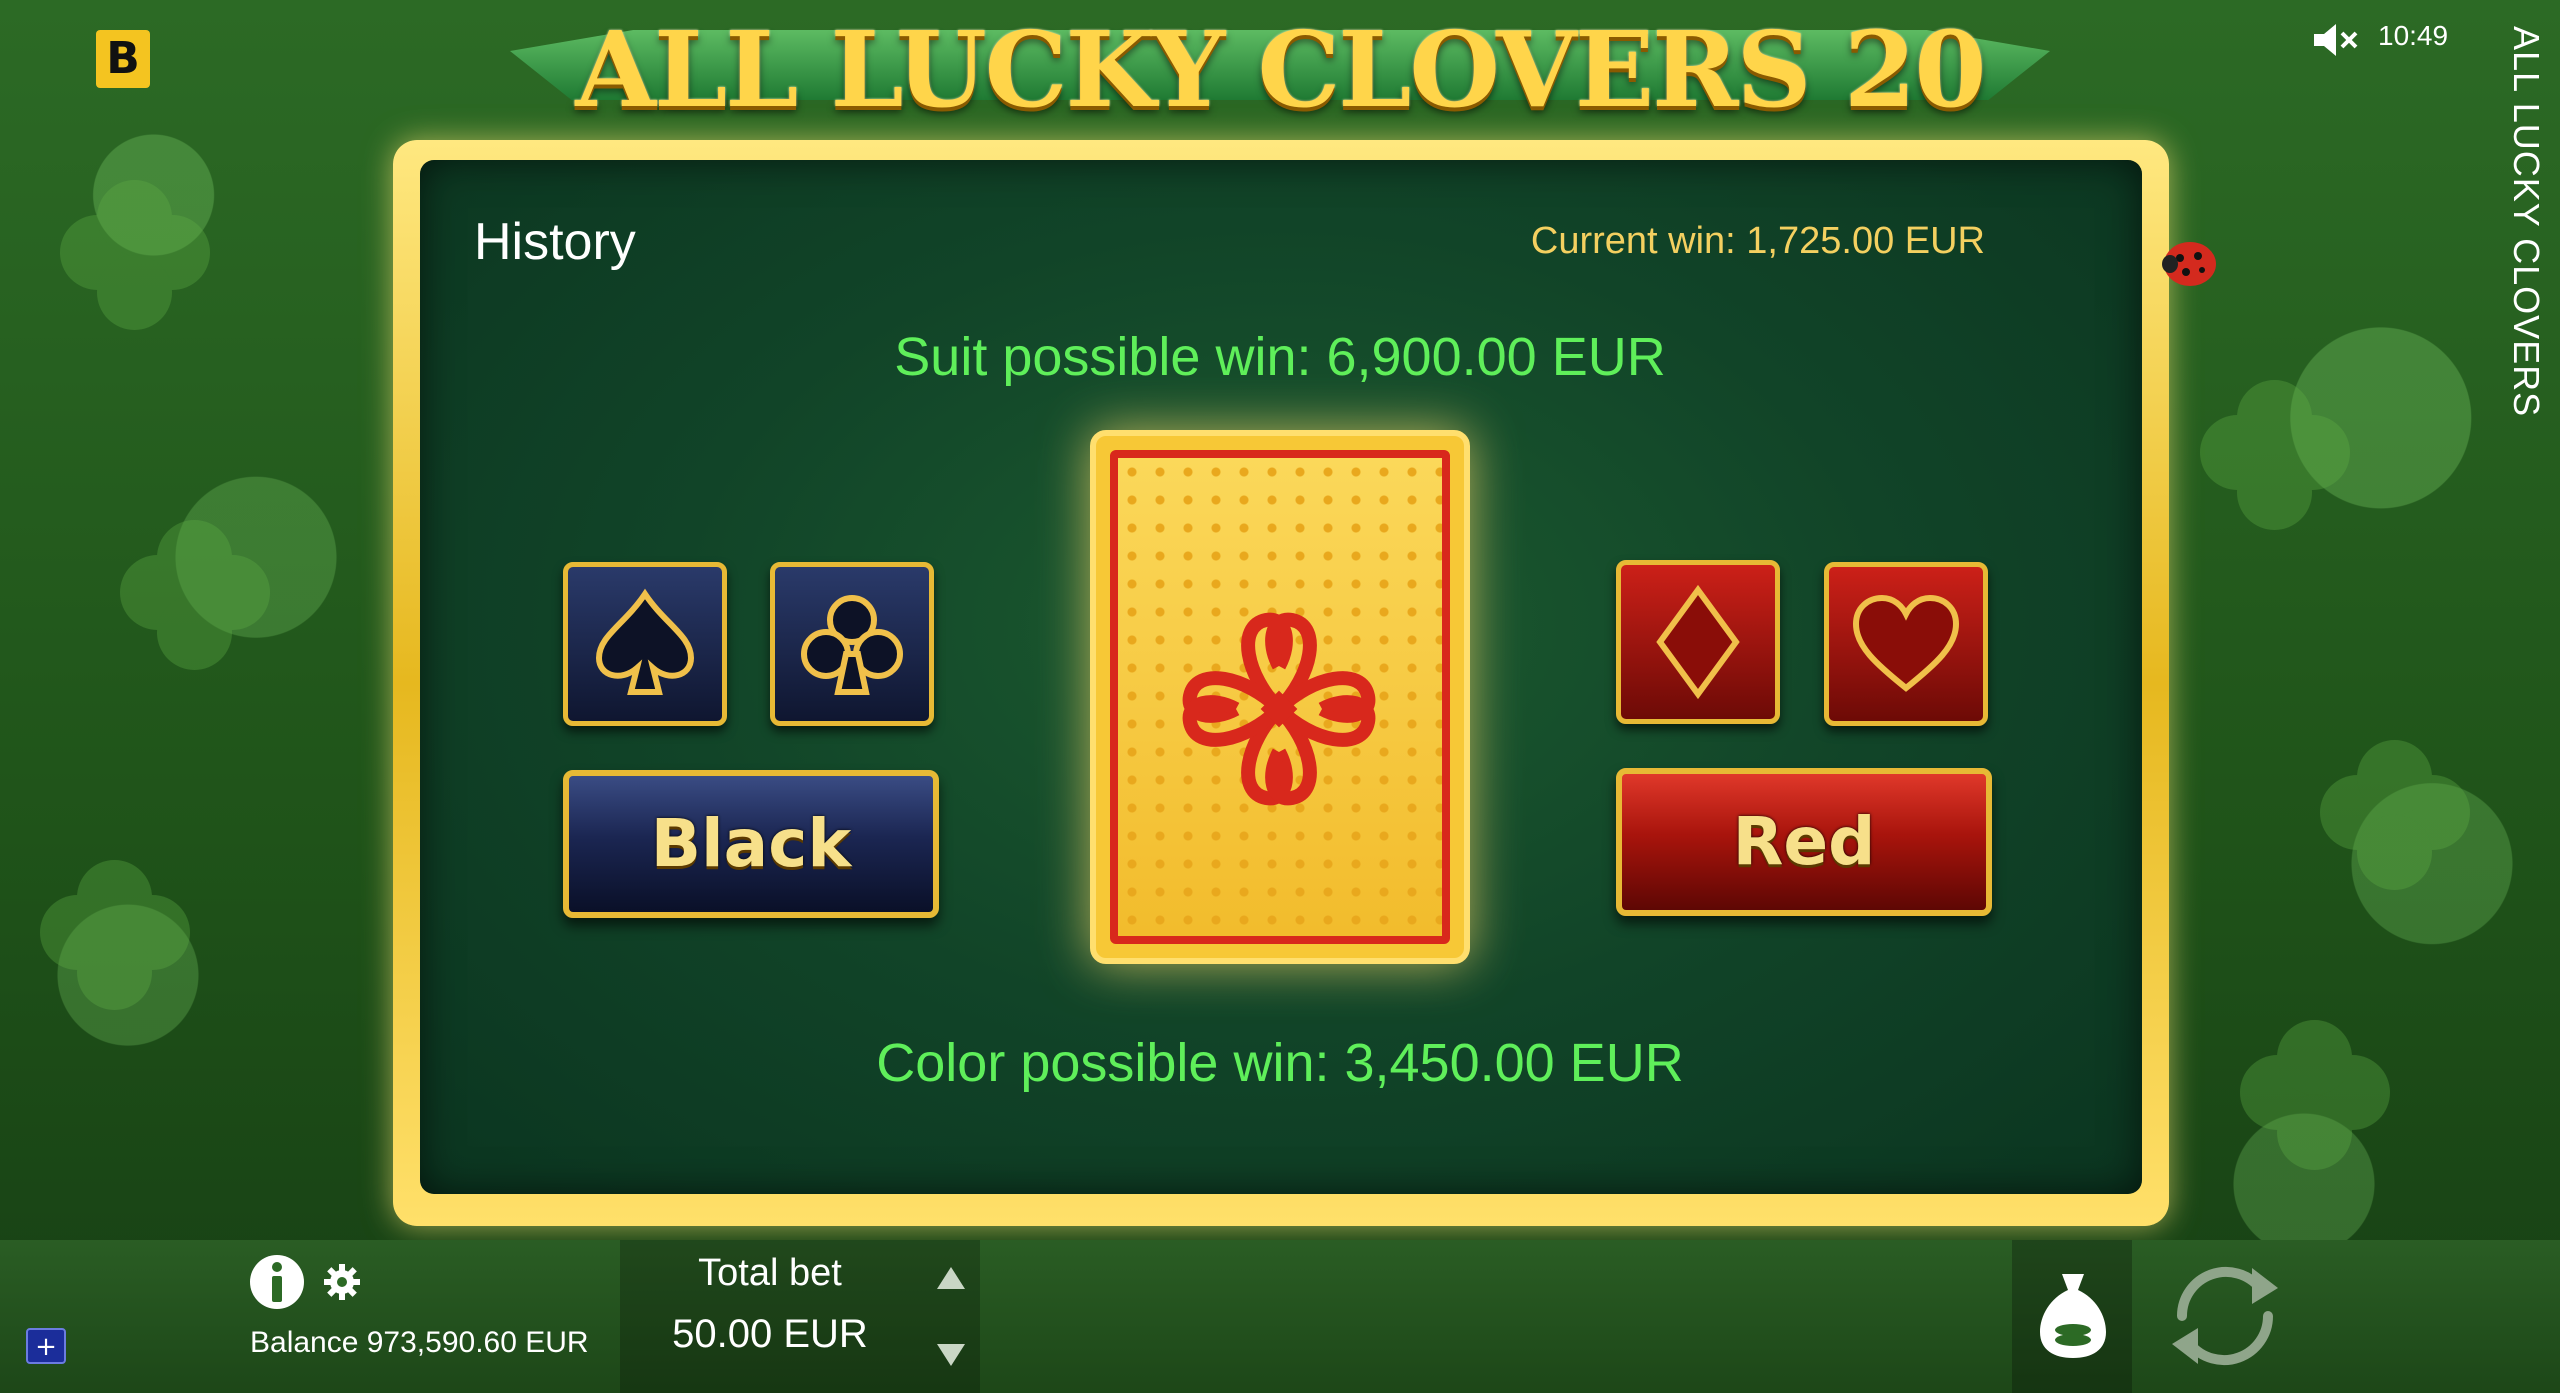 This screenshot has height=1393, width=2560. I want to click on club-button, so click(852, 644).